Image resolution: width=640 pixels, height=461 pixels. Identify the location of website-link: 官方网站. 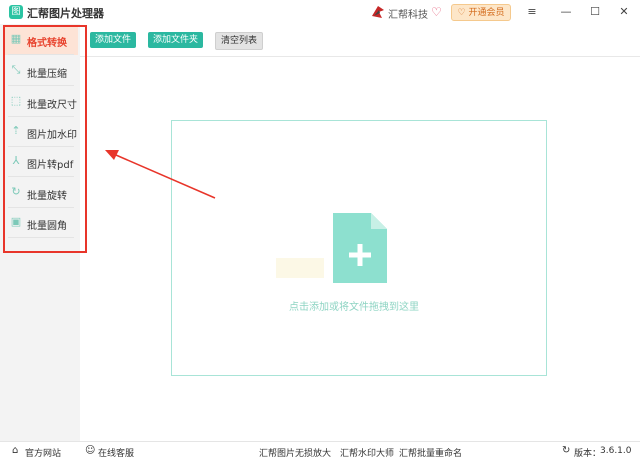
(43, 452).